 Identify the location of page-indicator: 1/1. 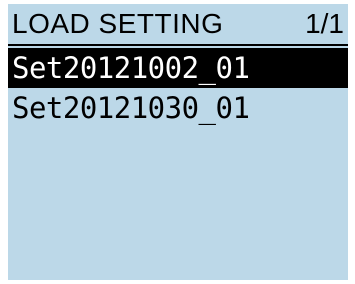
(324, 23).